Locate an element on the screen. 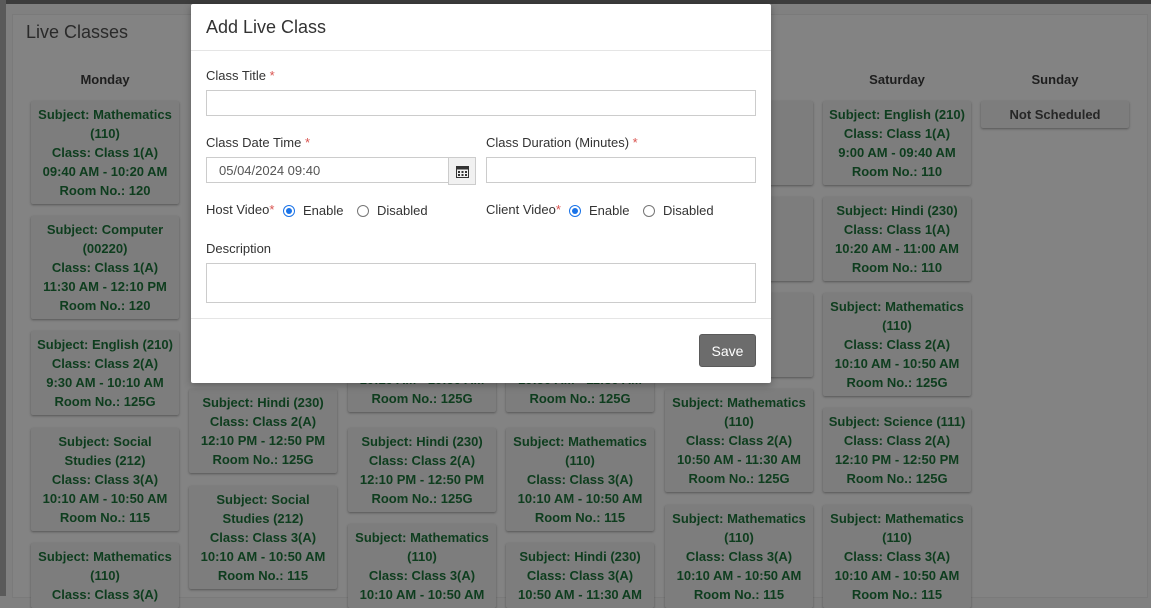 The image size is (1151, 608). host-video-disabled-radio is located at coordinates (363, 211).